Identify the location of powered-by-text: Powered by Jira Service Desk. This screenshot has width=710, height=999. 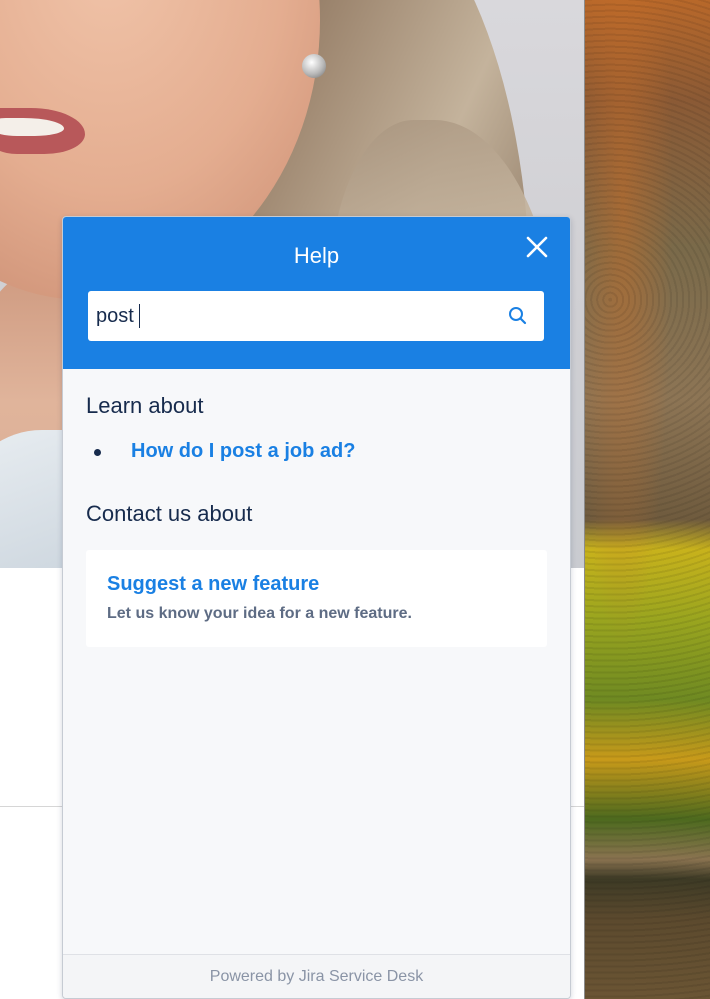
(316, 976).